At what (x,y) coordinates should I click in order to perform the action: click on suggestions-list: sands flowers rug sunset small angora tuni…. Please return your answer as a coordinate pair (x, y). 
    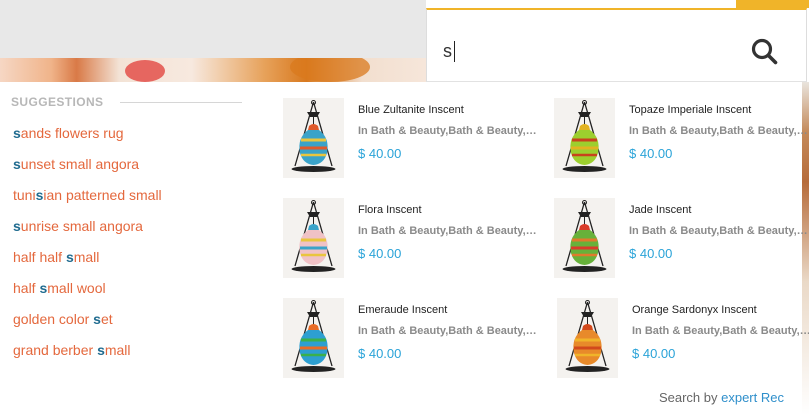
    Looking at the image, I should click on (87, 248).